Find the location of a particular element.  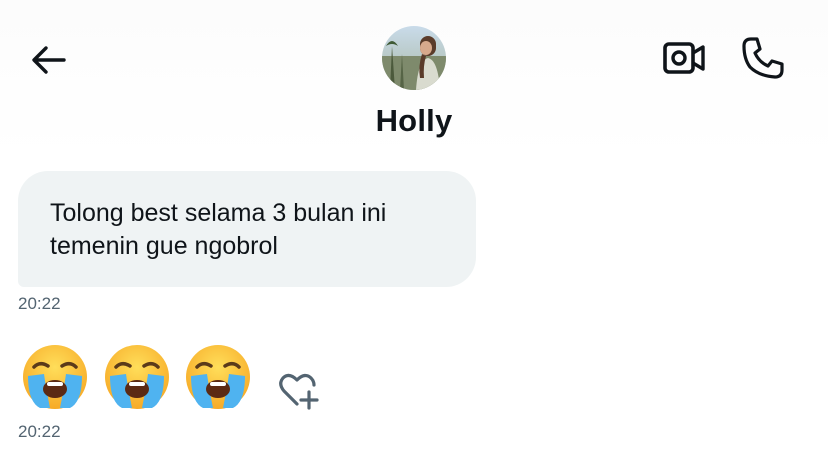

message-text-line: Tolong best selama 3 bulan ini is located at coordinates (218, 213).